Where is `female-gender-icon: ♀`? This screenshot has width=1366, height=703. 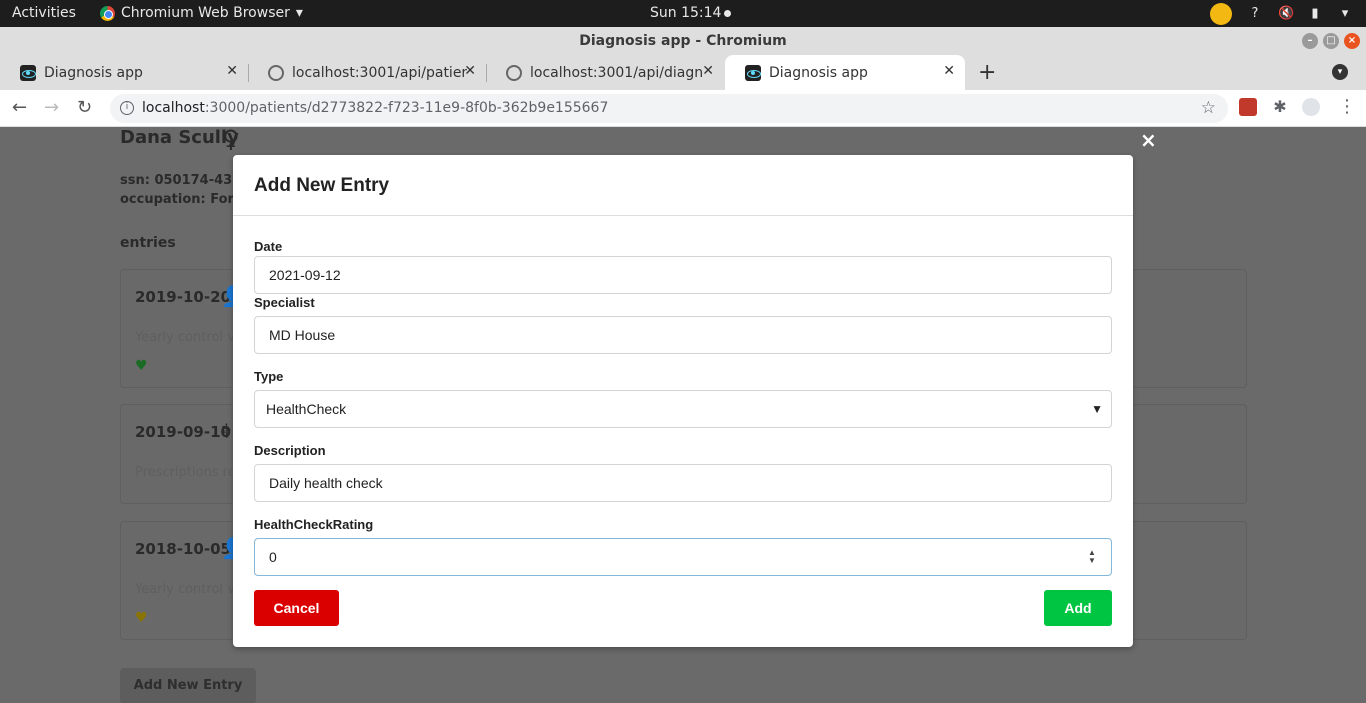 female-gender-icon: ♀ is located at coordinates (231, 140).